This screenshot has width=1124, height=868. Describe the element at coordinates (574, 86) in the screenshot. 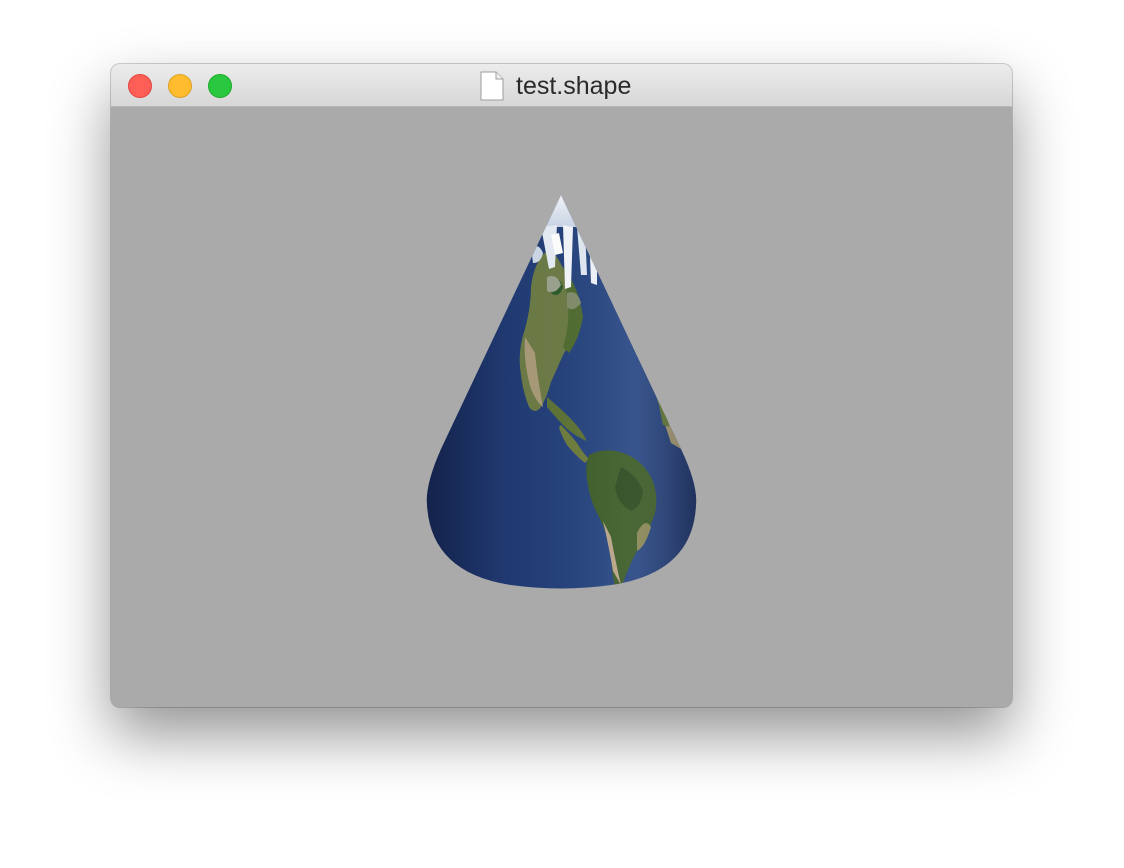

I see `window-title: test.shape` at that location.